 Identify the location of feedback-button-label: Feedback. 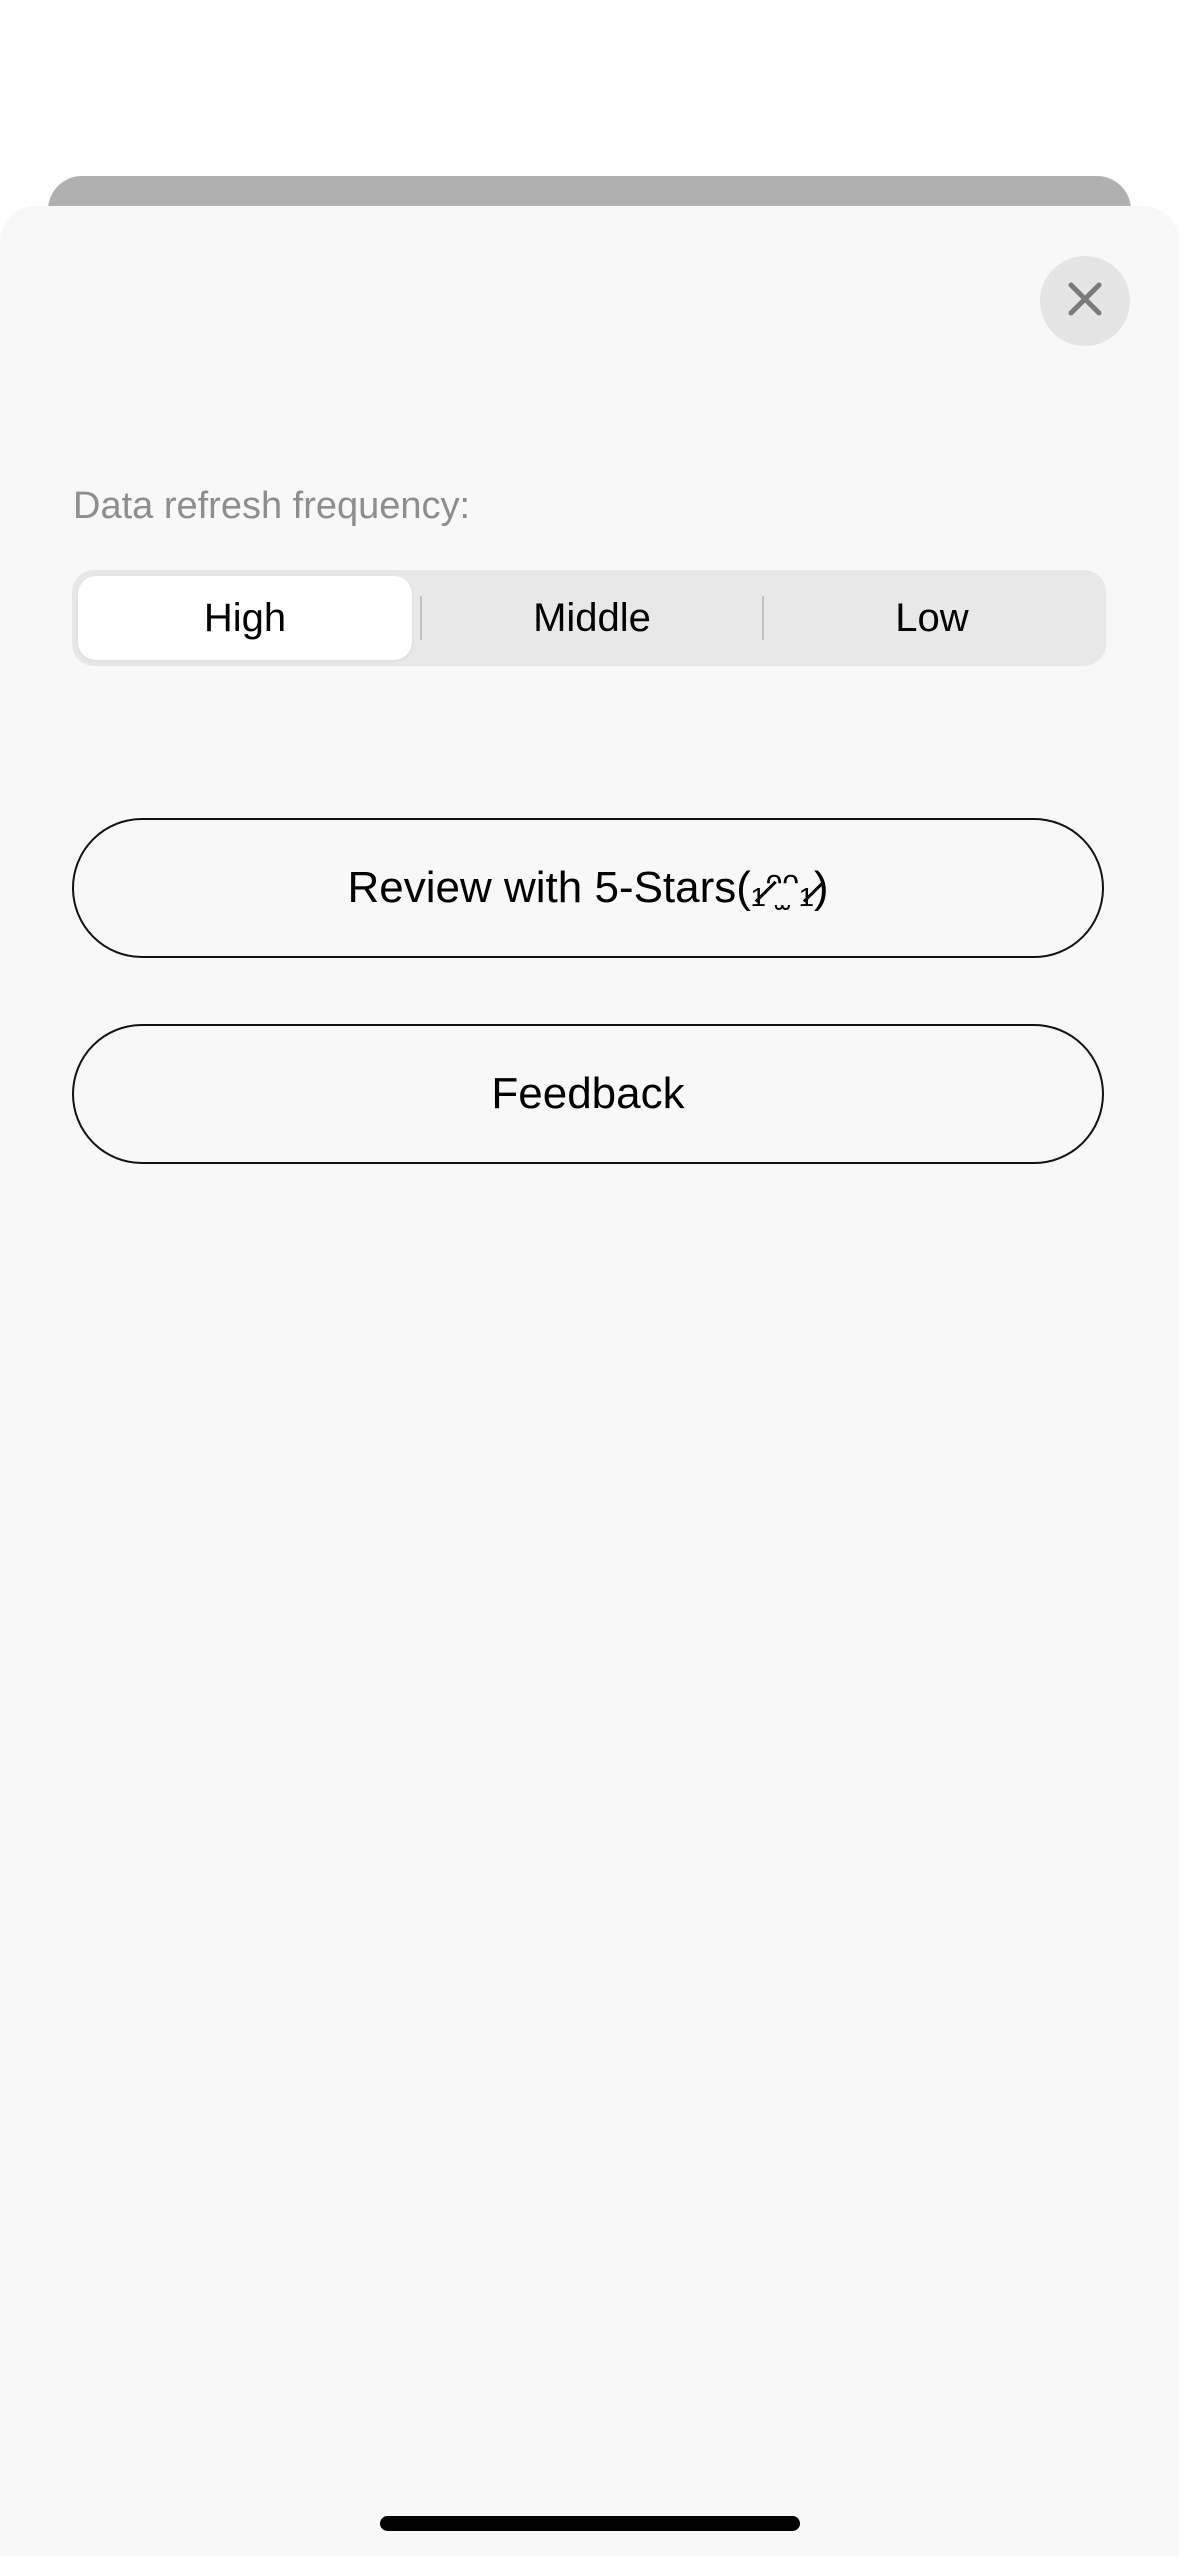
(588, 1093).